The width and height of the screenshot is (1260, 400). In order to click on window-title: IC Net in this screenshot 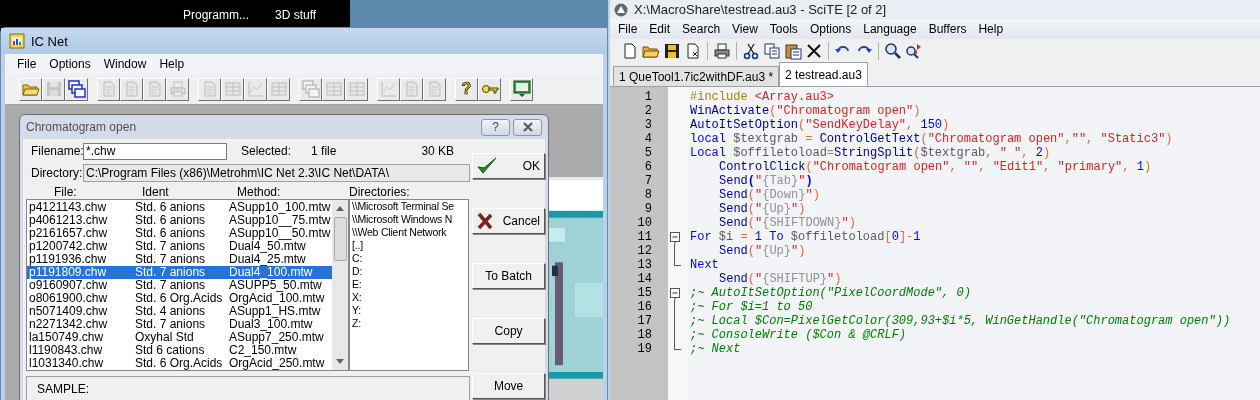, I will do `click(49, 41)`.